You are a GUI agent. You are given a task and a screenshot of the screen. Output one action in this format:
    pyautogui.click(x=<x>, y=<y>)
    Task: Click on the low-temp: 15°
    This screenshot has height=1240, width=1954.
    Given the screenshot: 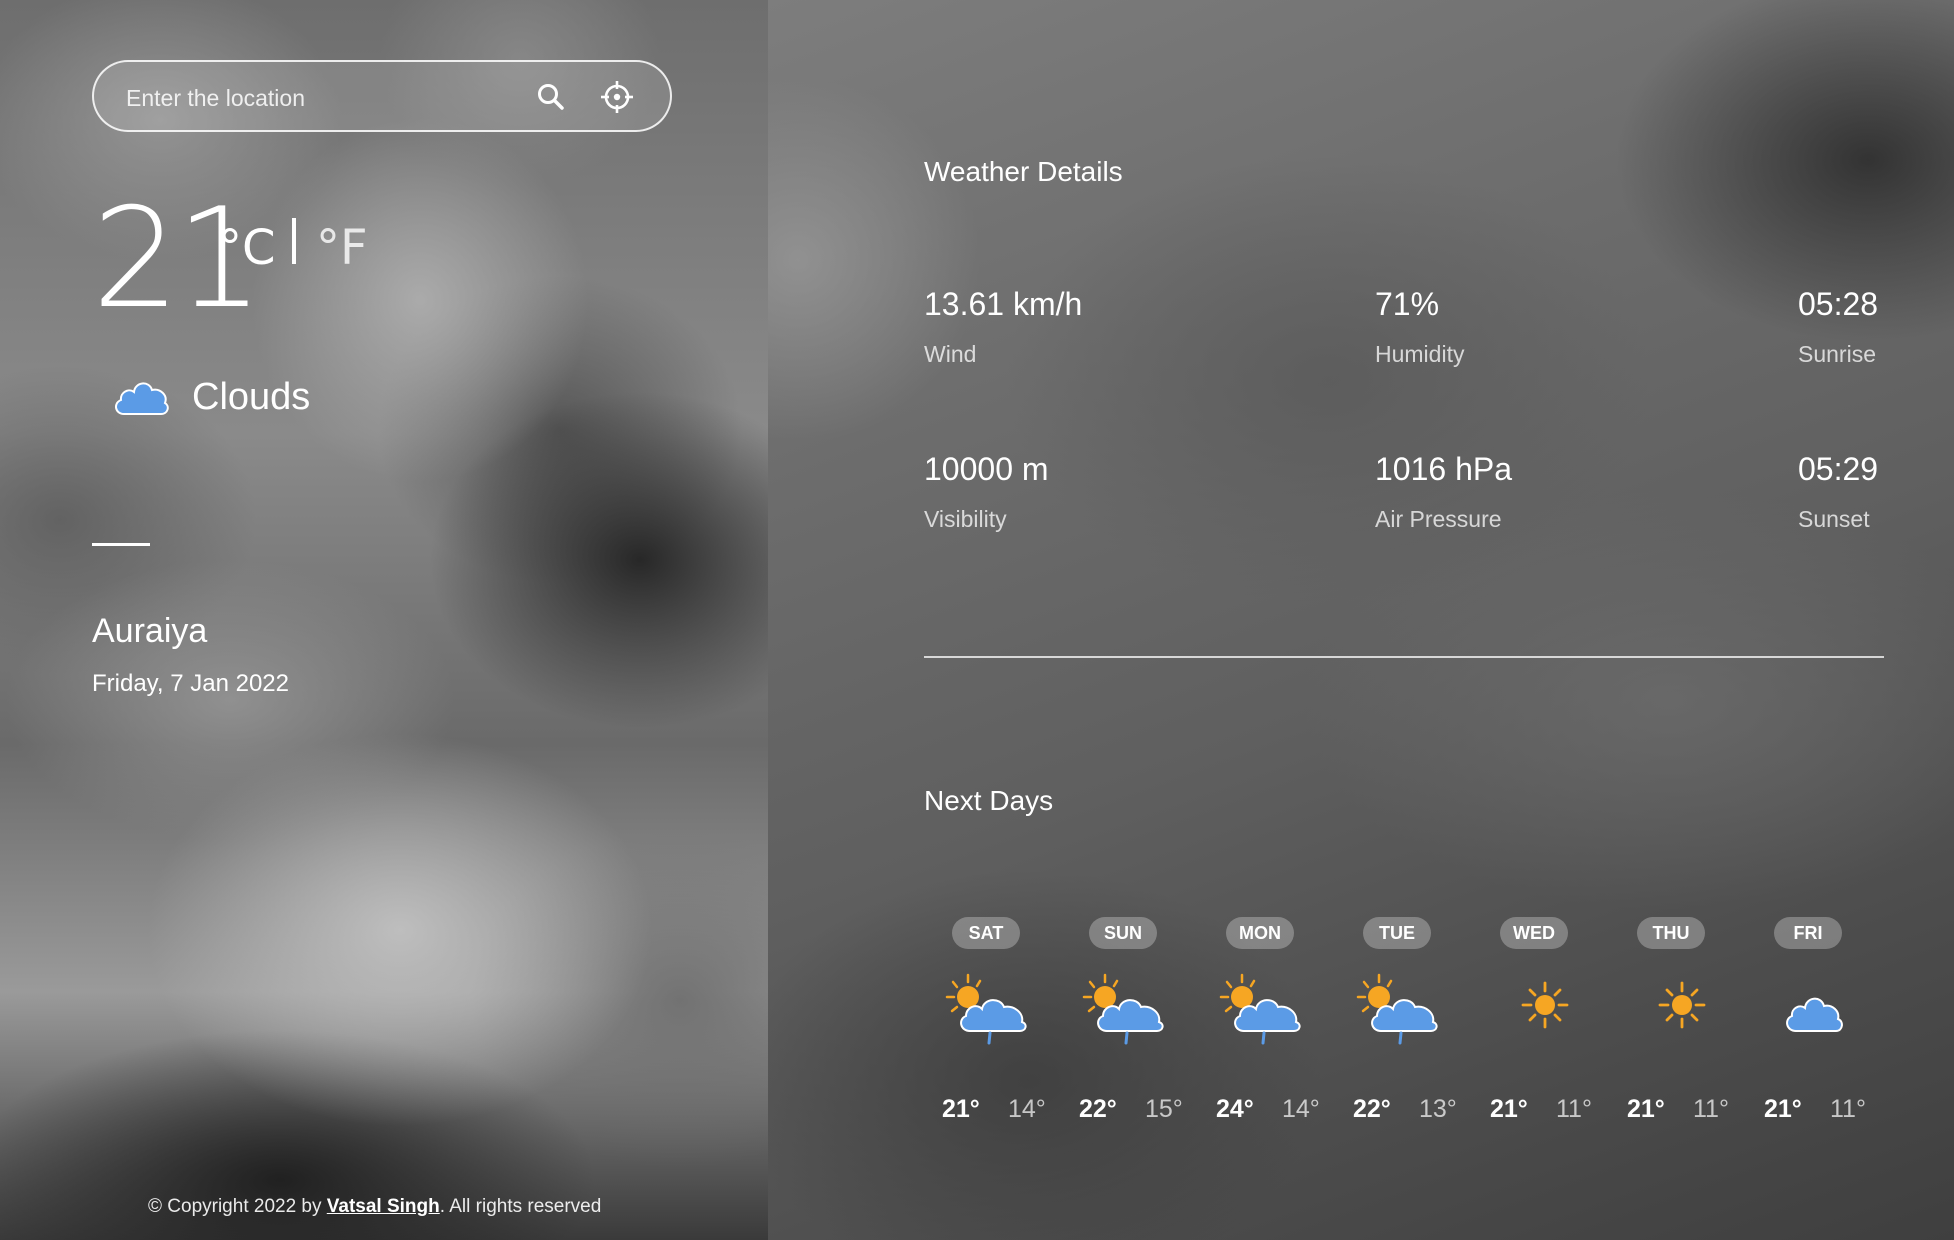 What is the action you would take?
    pyautogui.click(x=1164, y=1109)
    